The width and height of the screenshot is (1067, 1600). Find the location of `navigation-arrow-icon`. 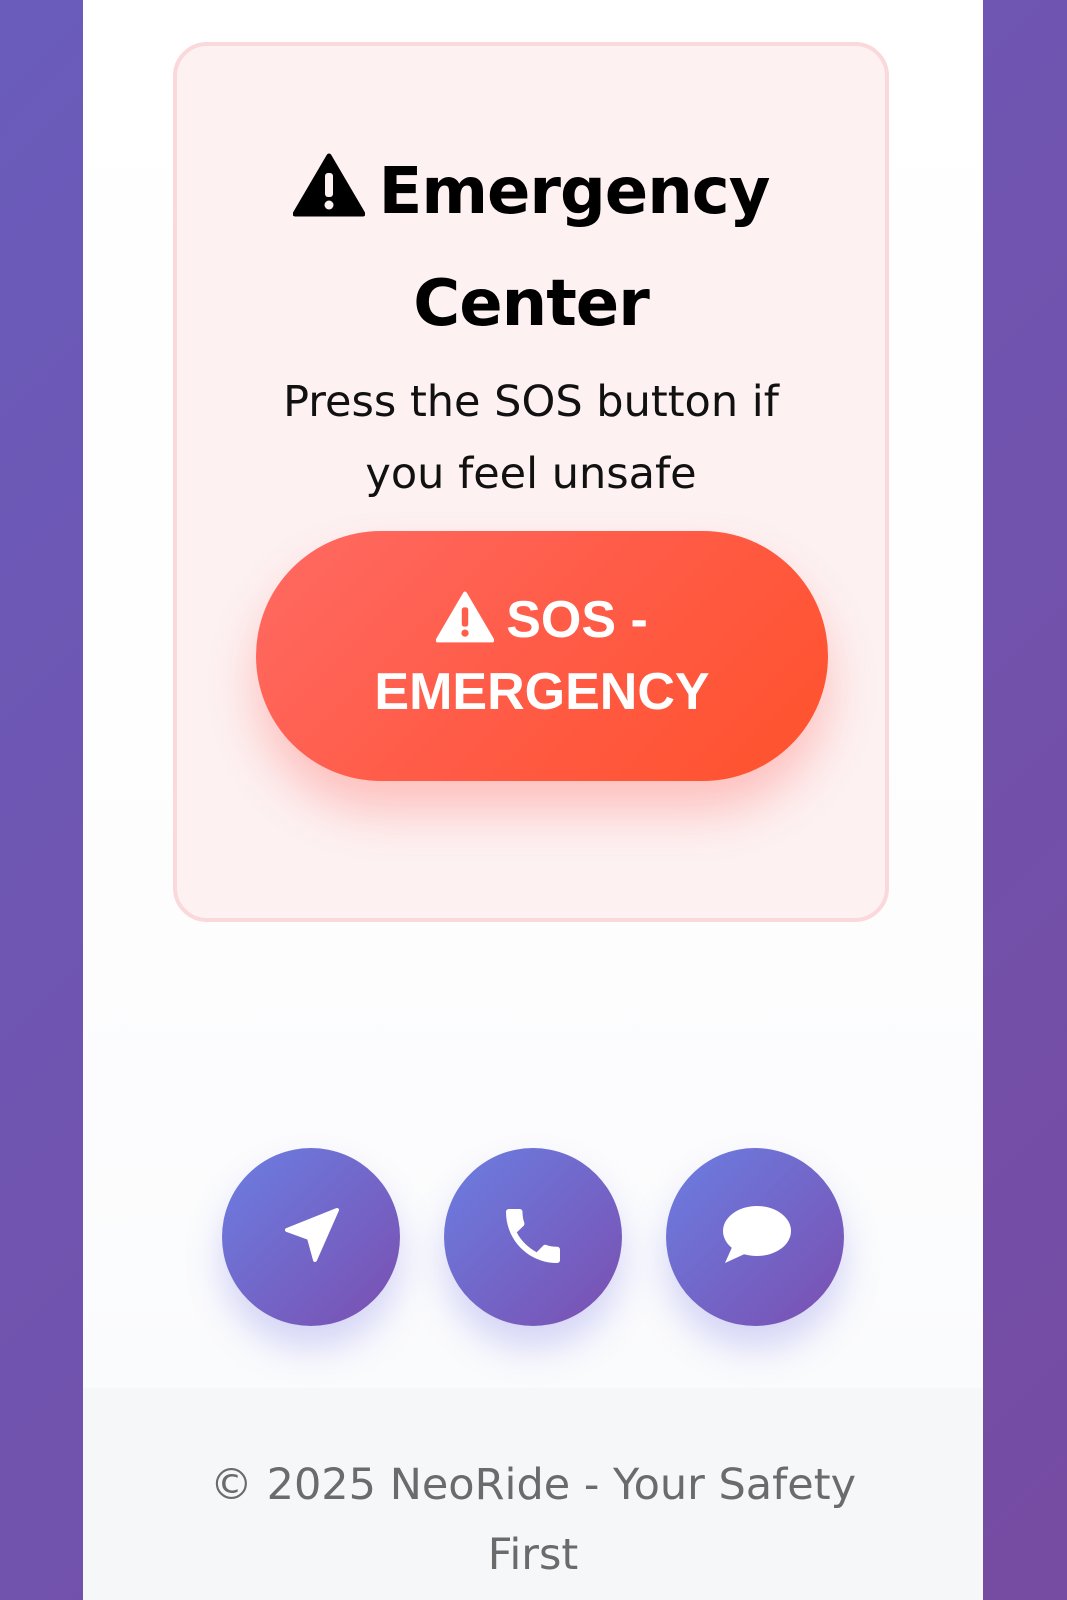

navigation-arrow-icon is located at coordinates (311, 1237).